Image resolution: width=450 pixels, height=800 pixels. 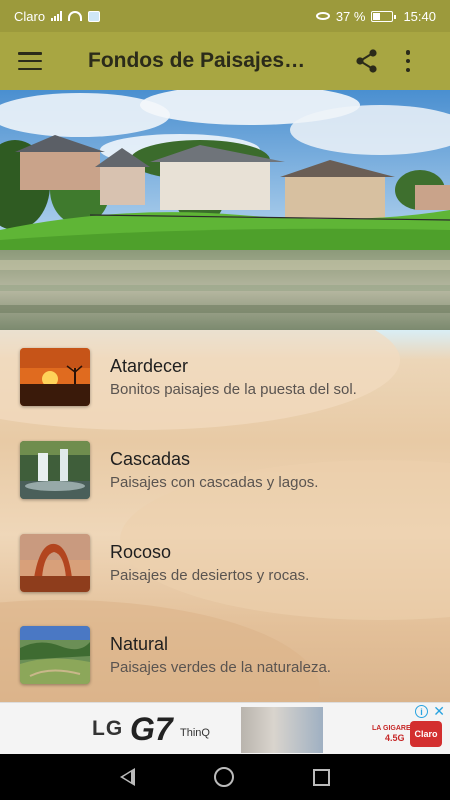 What do you see at coordinates (30, 16) in the screenshot?
I see `carrier-label: Claro` at bounding box center [30, 16].